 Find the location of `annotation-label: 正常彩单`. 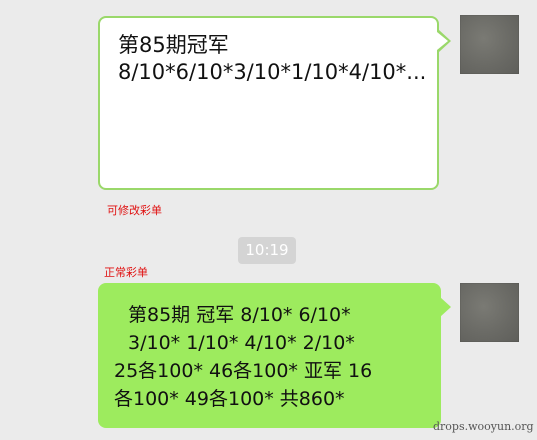

annotation-label: 正常彩单 is located at coordinates (126, 272).